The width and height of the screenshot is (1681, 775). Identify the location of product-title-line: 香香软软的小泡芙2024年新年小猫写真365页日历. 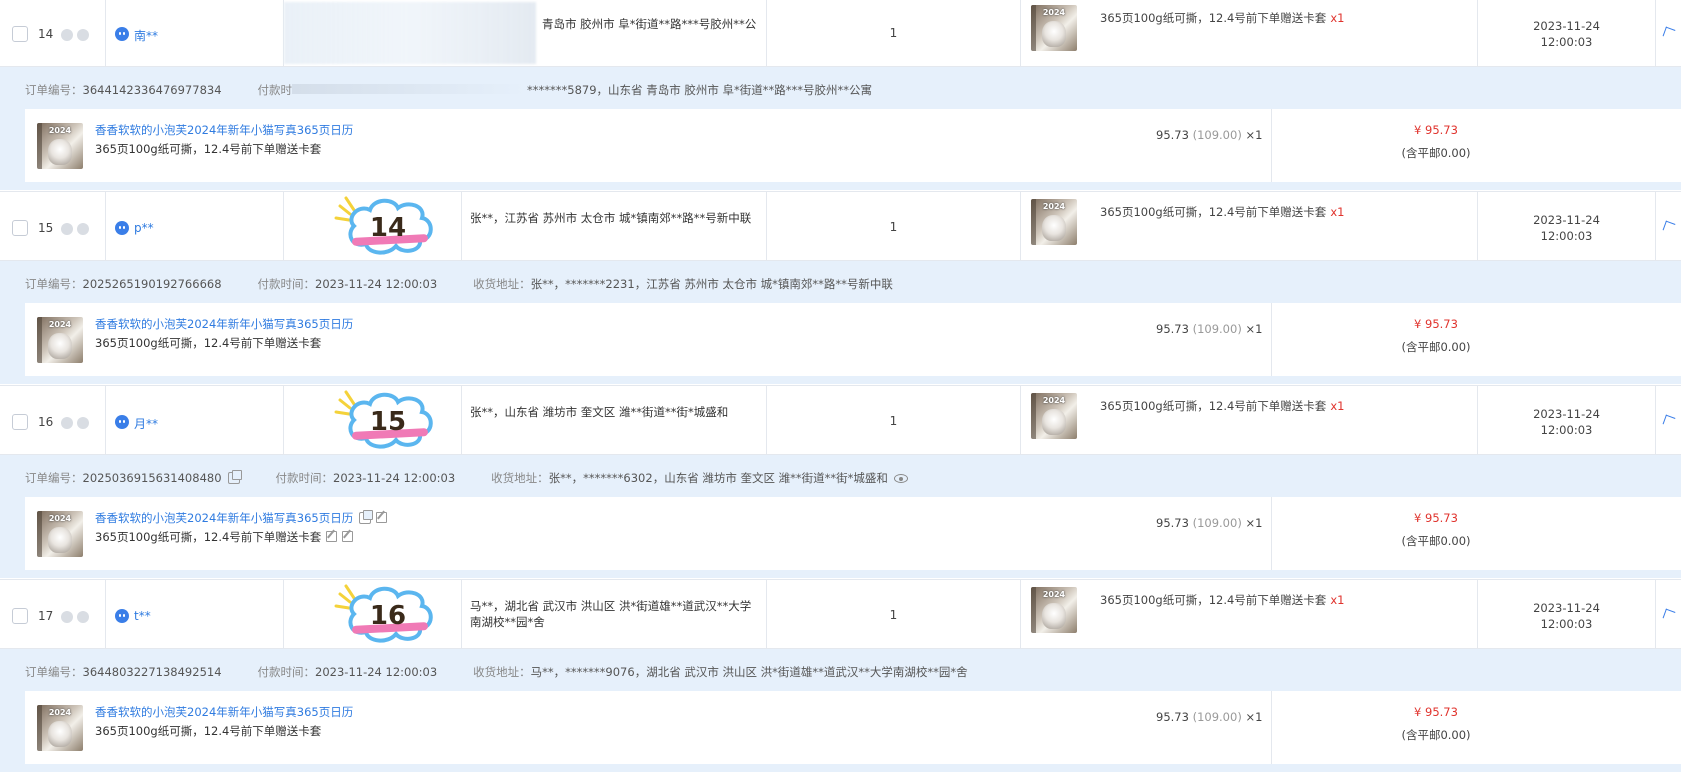
(241, 518).